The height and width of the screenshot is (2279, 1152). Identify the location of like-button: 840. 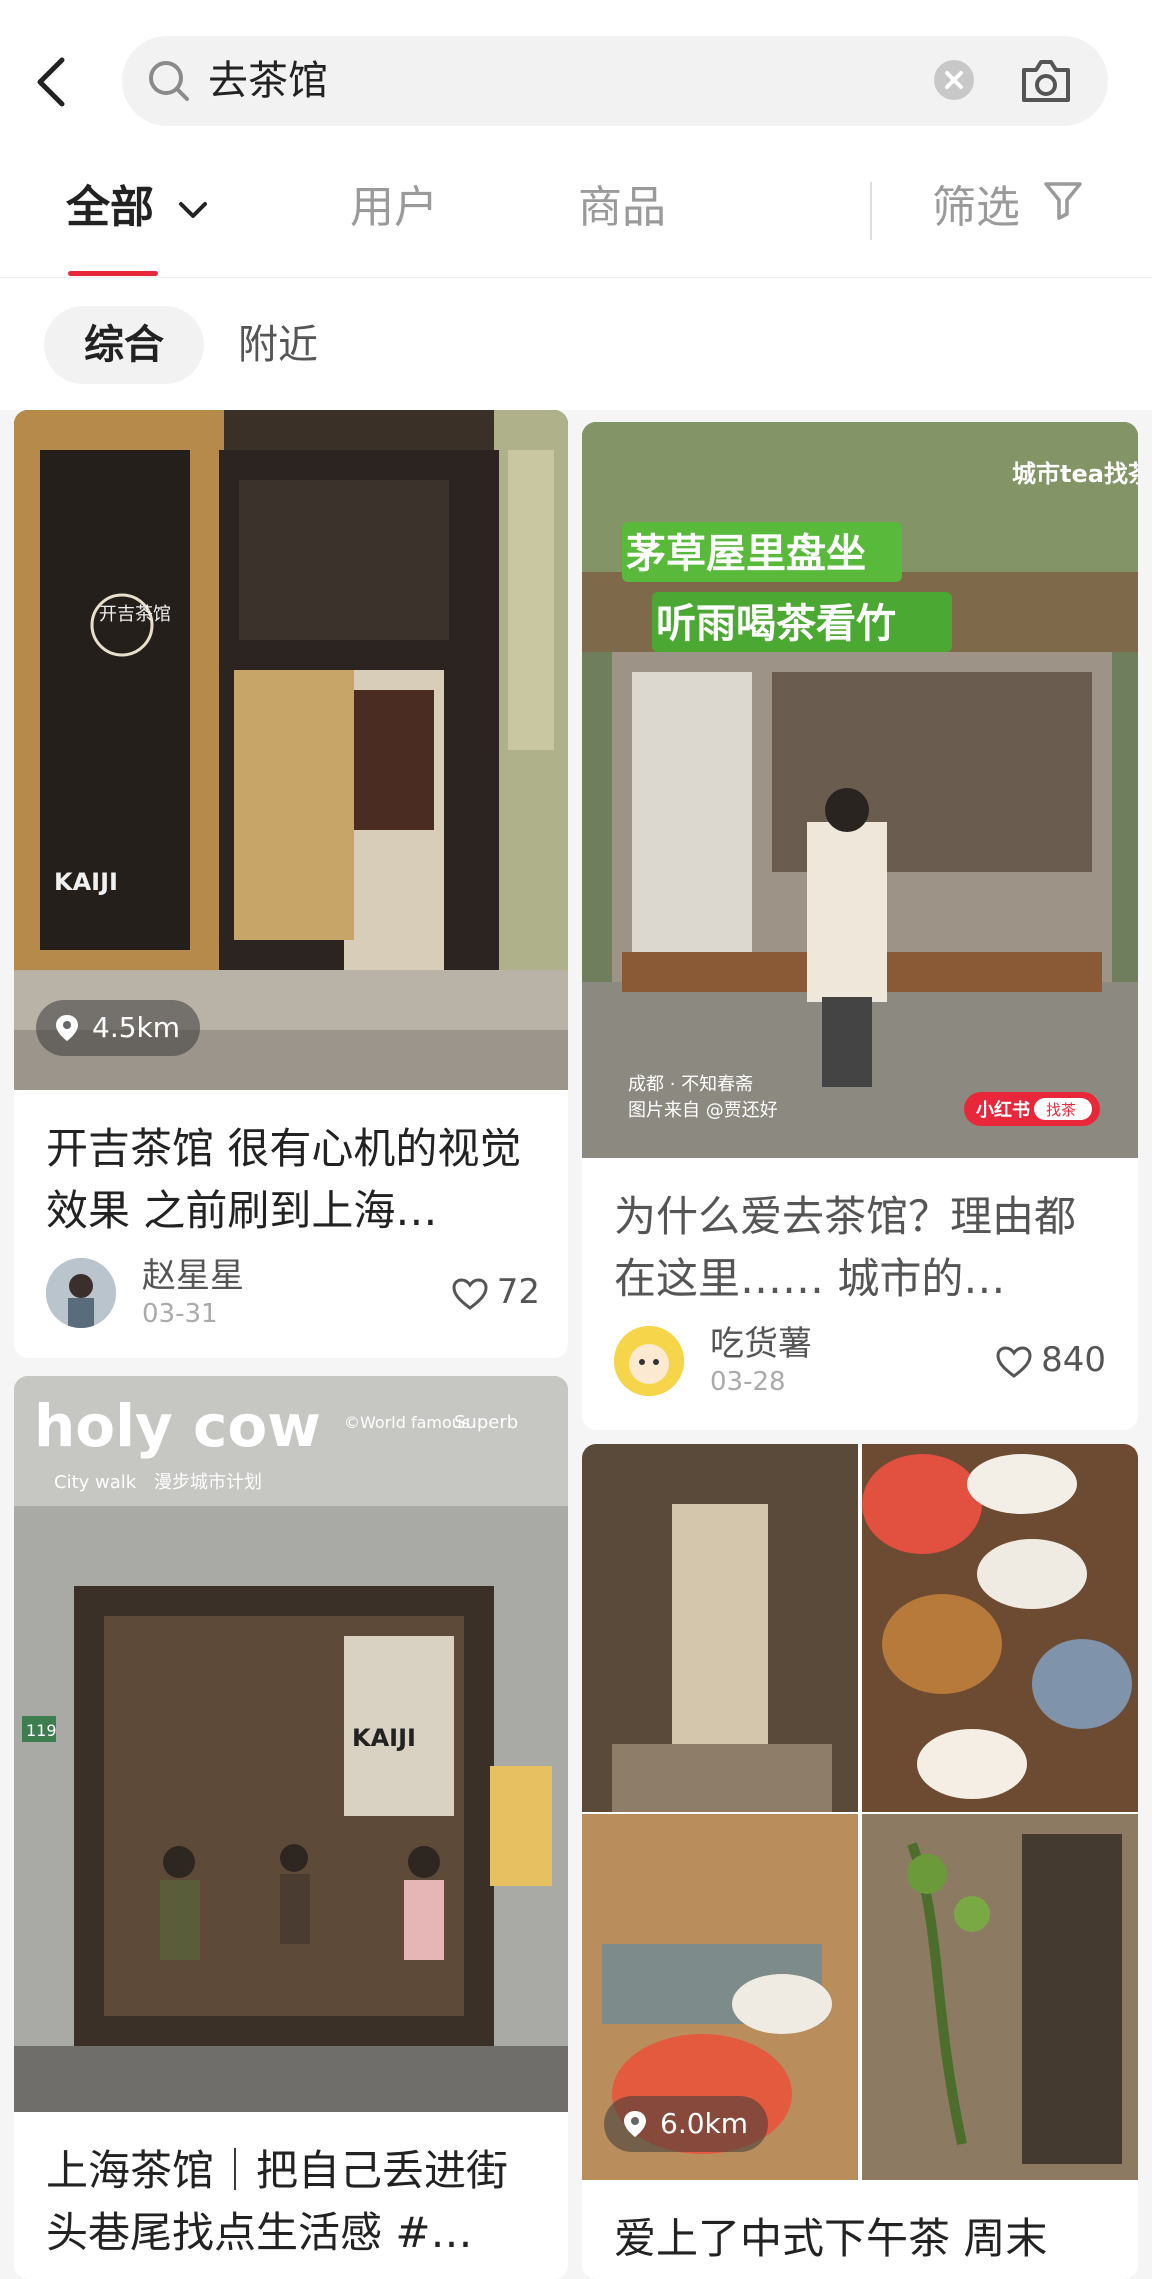
(1050, 1360).